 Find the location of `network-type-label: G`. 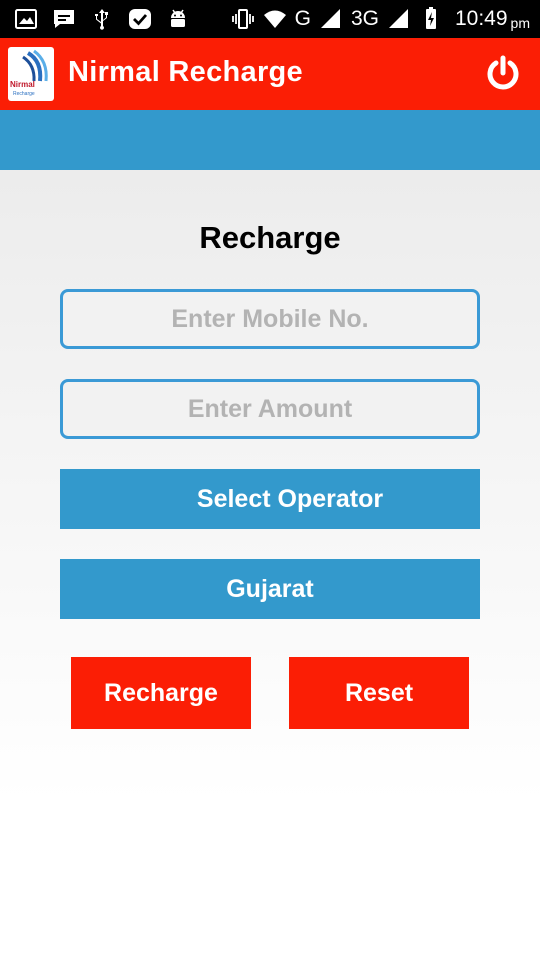

network-type-label: G is located at coordinates (302, 18).